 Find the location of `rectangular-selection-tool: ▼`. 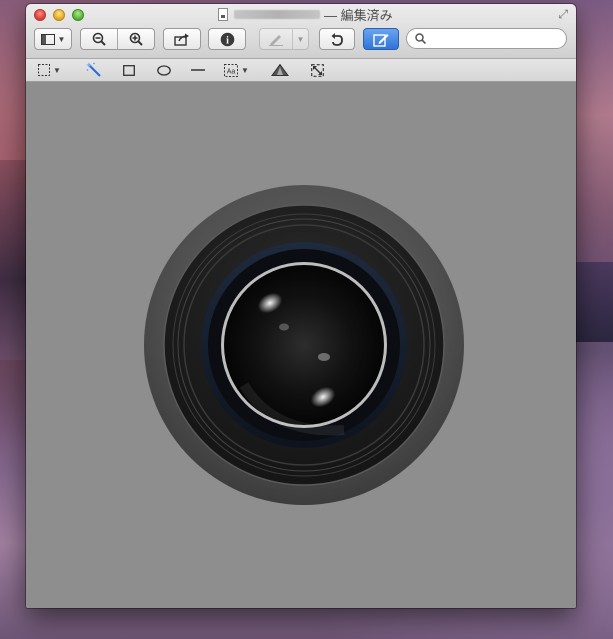

rectangular-selection-tool: ▼ is located at coordinates (49, 70).